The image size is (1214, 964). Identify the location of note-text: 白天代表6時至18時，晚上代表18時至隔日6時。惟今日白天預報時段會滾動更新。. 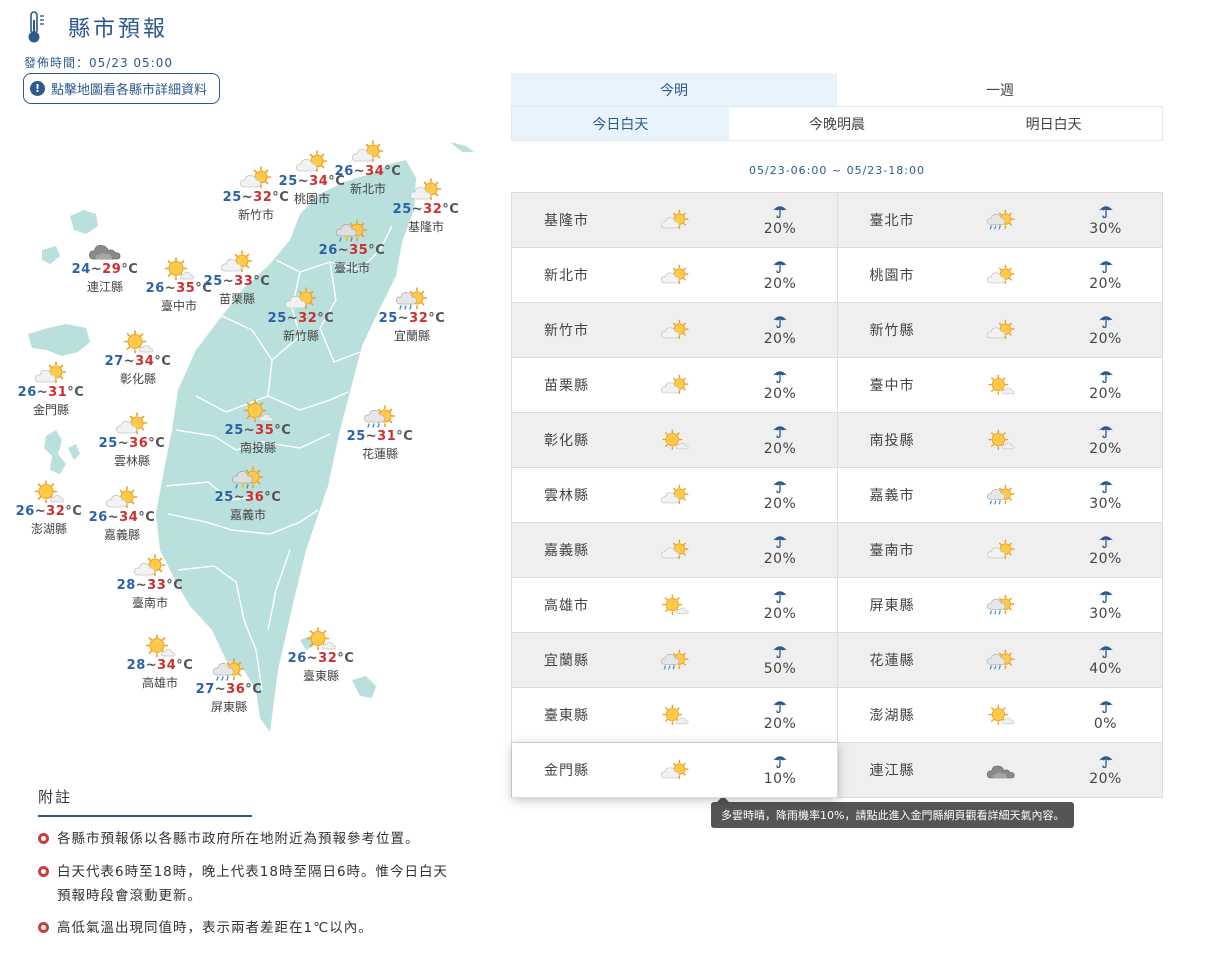
(253, 884).